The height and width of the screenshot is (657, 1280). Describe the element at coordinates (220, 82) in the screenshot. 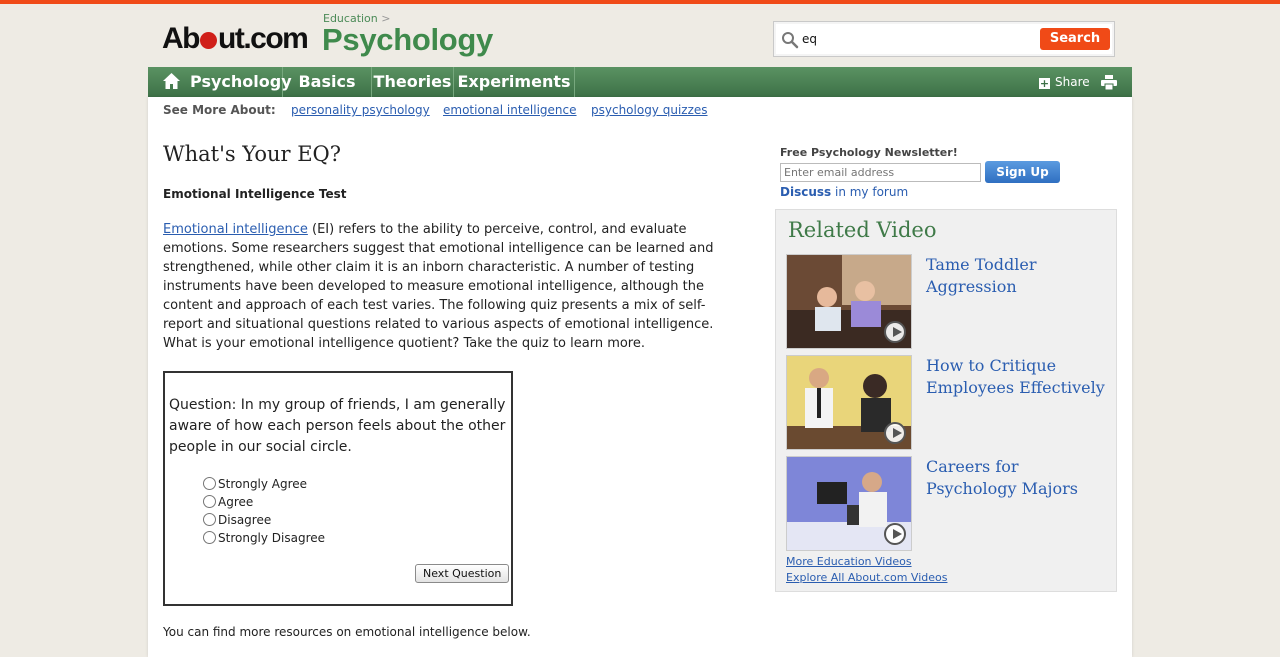

I see `nav-item-psychology: Psychology` at that location.